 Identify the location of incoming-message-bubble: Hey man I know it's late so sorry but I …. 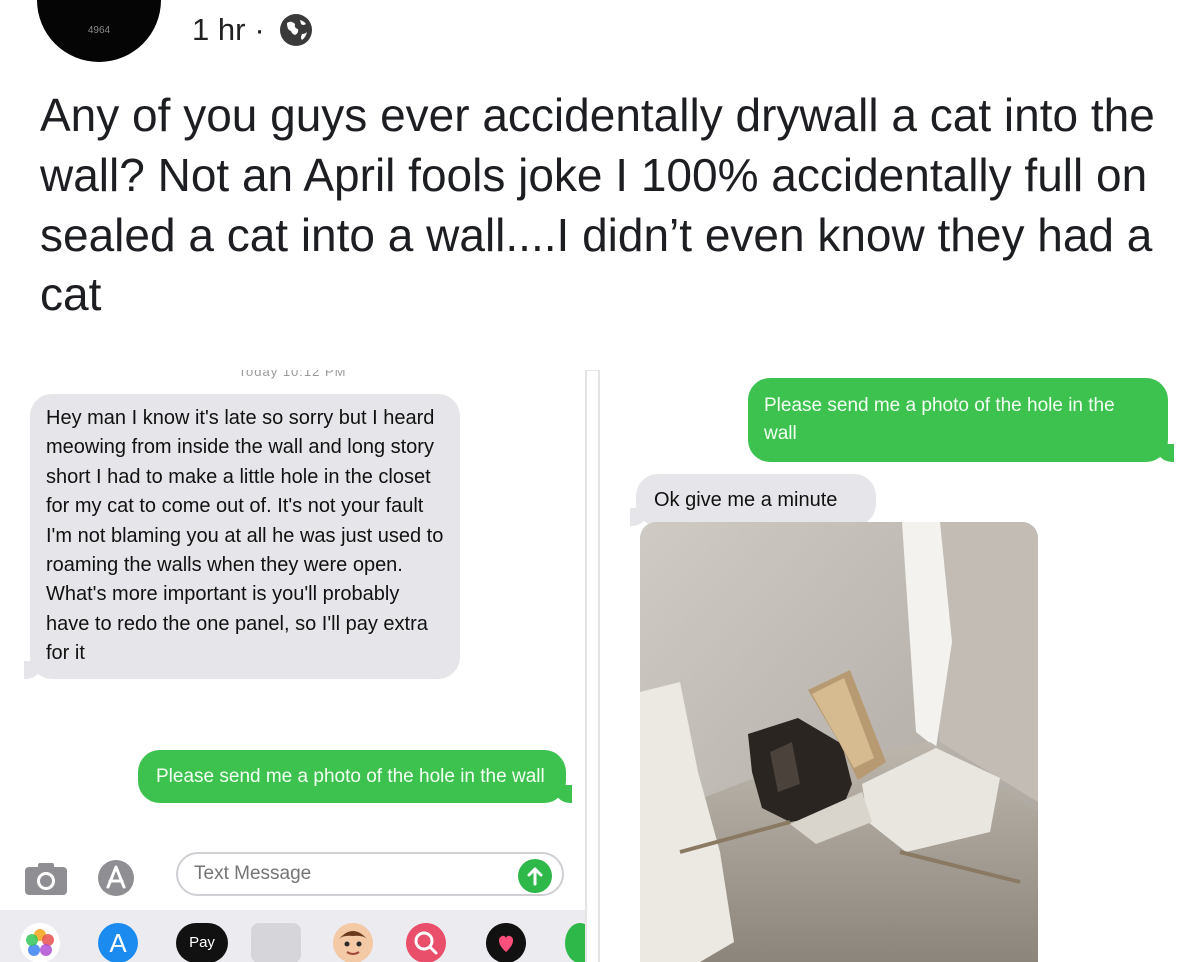
(242, 536).